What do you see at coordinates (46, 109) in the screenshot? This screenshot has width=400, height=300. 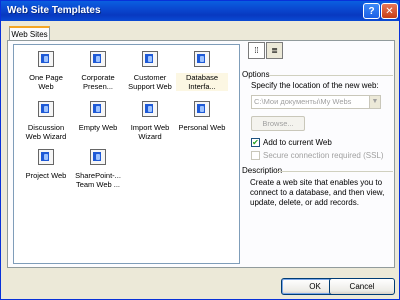 I see `discussion-web-icon` at bounding box center [46, 109].